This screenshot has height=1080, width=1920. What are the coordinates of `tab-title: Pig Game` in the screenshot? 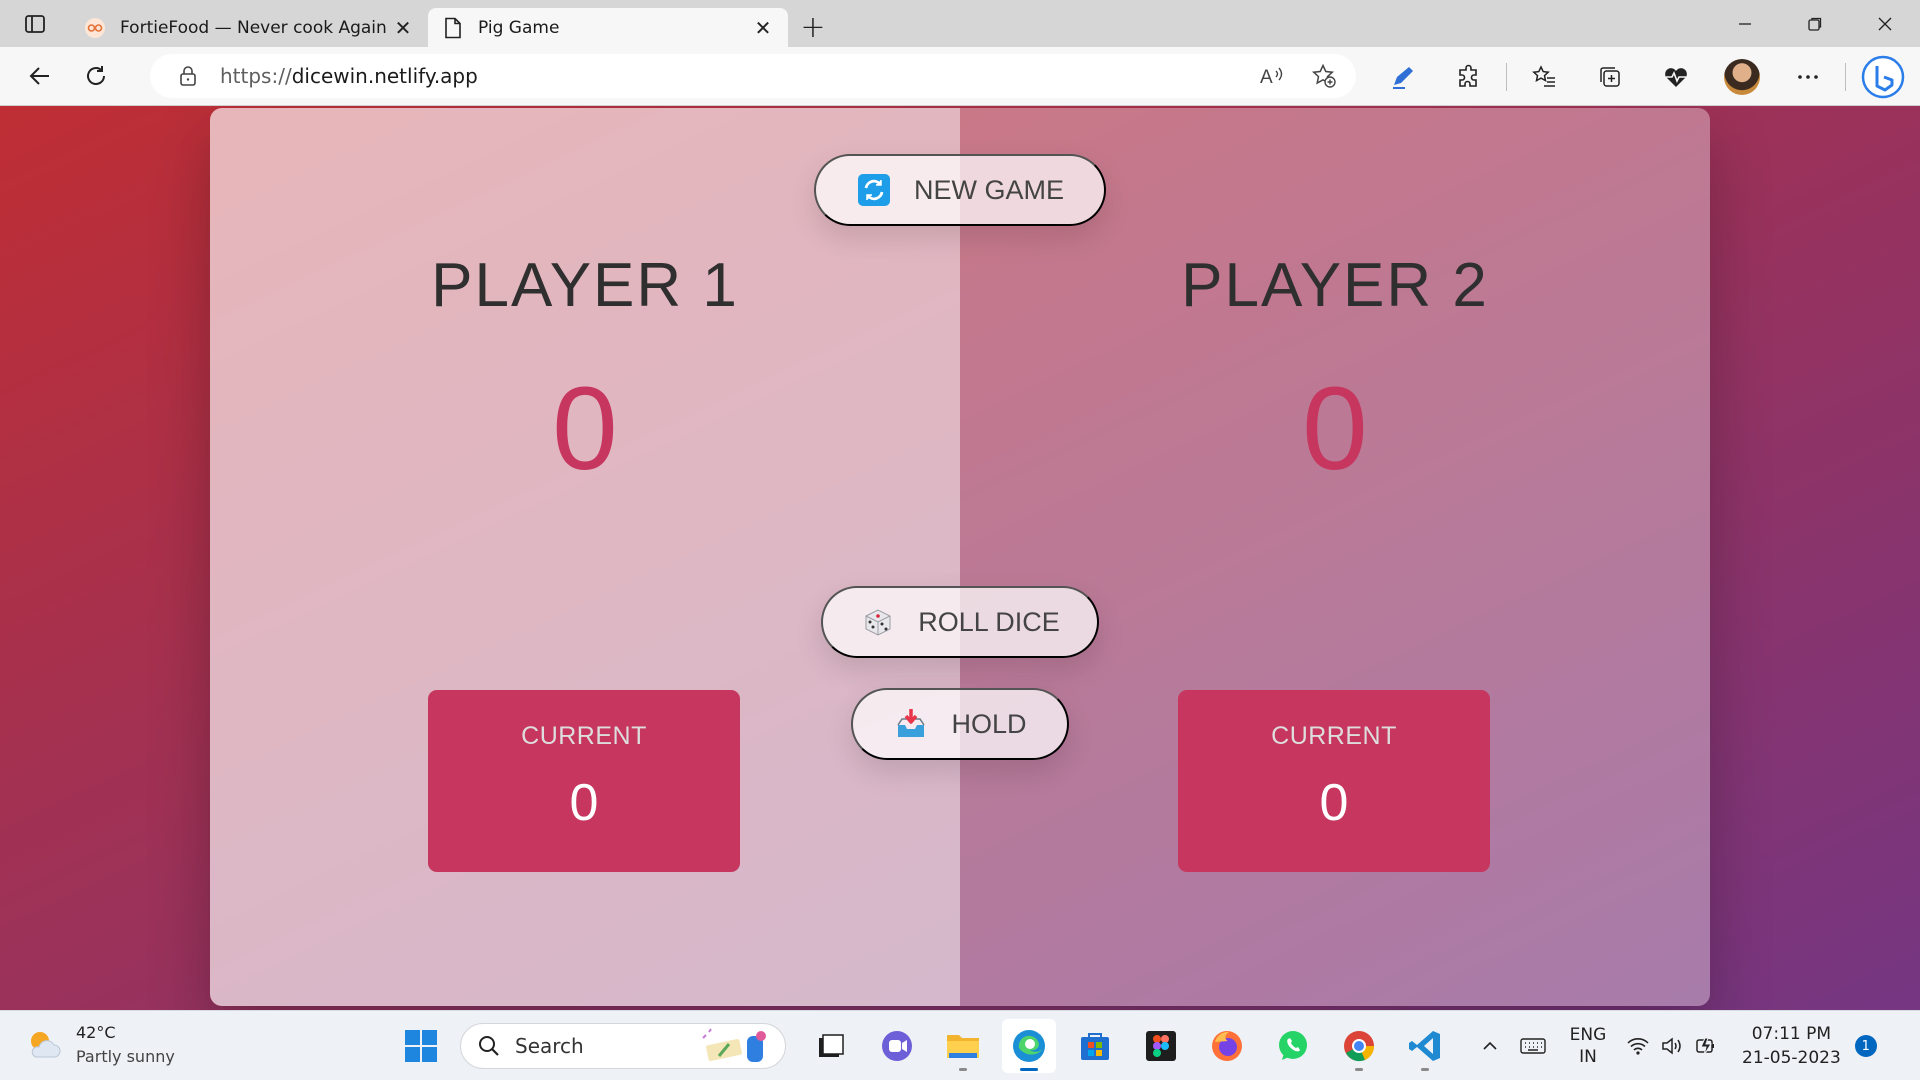 It's located at (519, 27).